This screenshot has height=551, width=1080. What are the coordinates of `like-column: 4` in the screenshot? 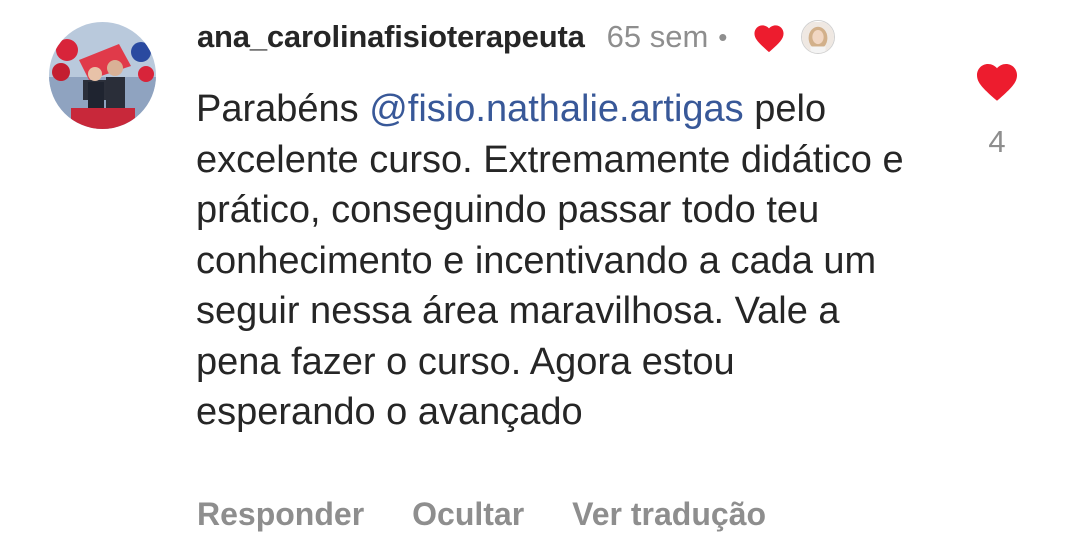 It's located at (997, 109).